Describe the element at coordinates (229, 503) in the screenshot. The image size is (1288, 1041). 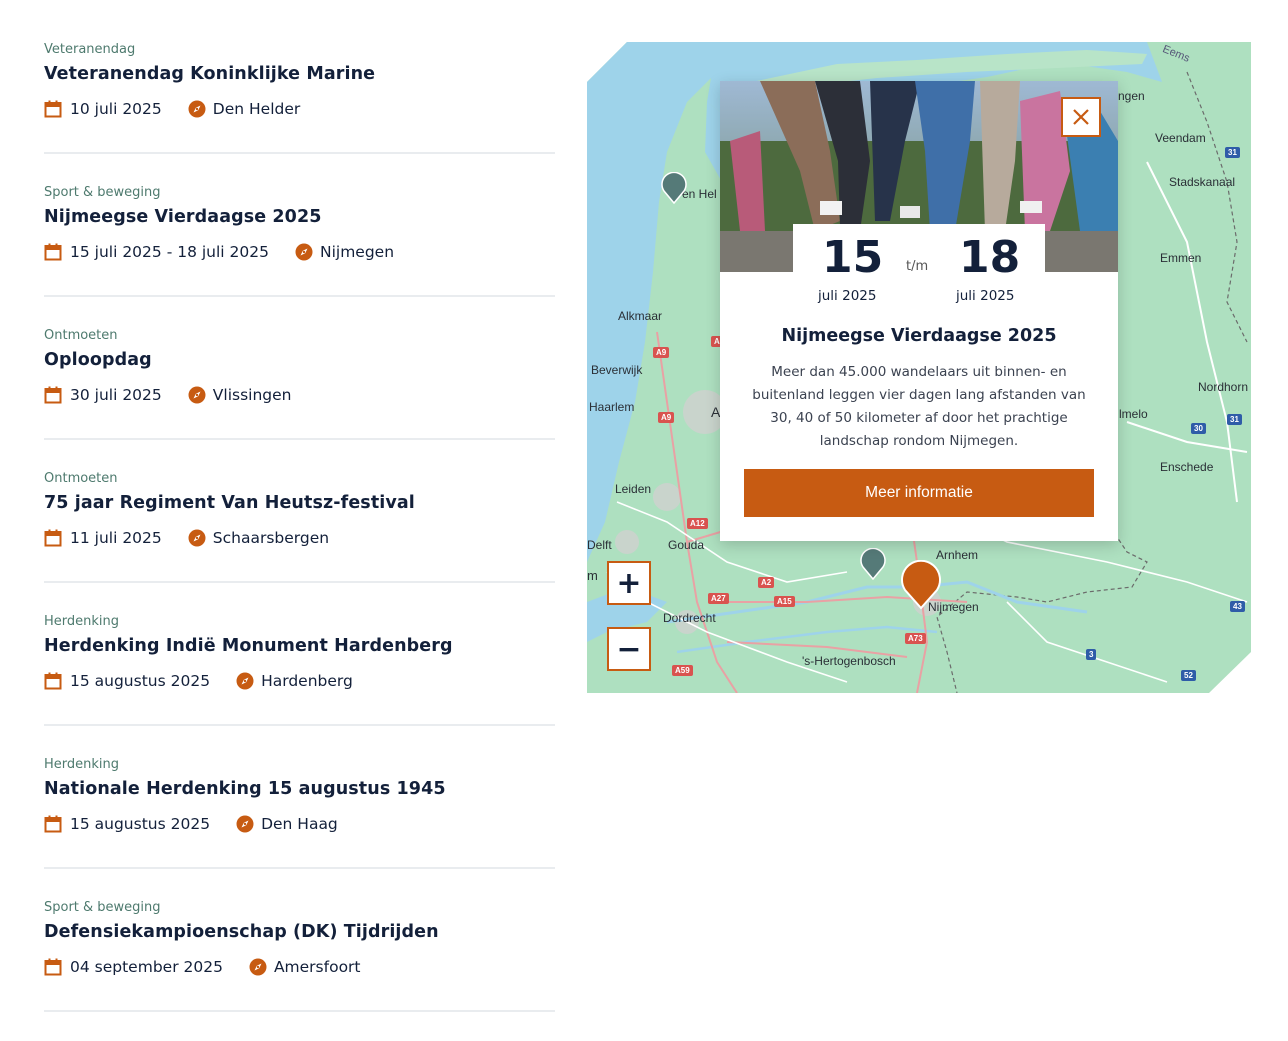
I see `event-title: 75 jaar Regiment Van Heutsz-festival` at that location.